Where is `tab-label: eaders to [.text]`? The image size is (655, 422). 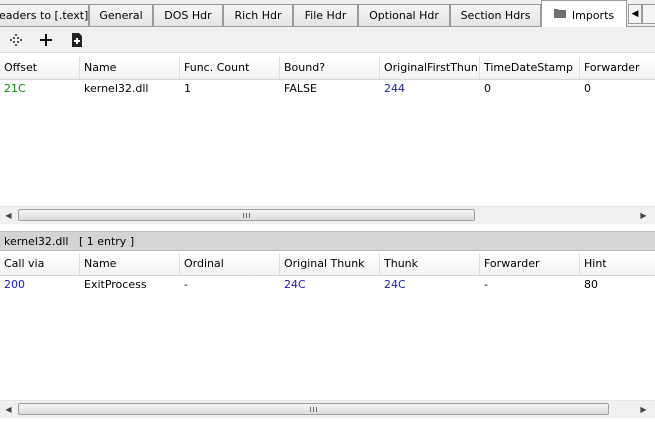 tab-label: eaders to [.text] is located at coordinates (44, 15).